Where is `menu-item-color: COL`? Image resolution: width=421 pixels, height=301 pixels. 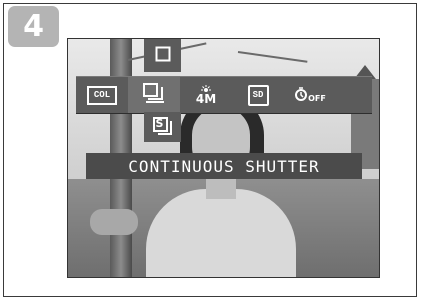
menu-item-color: COL is located at coordinates (102, 95).